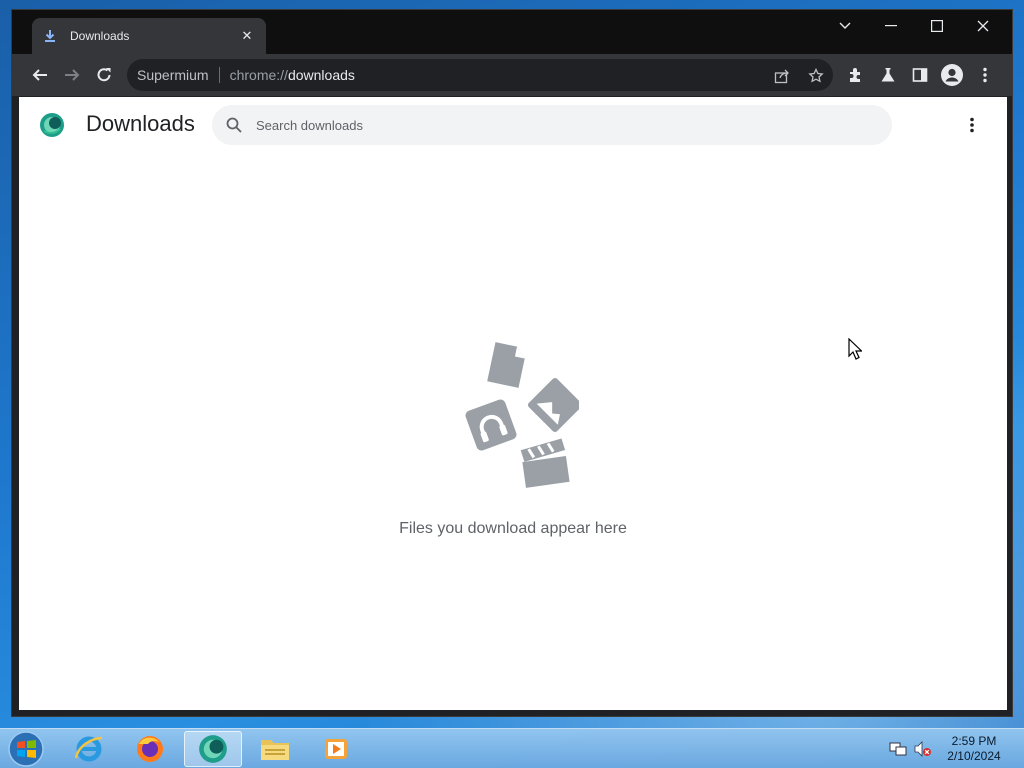 The width and height of the screenshot is (1024, 768). What do you see at coordinates (140, 123) in the screenshot?
I see `page-title: Downloads` at bounding box center [140, 123].